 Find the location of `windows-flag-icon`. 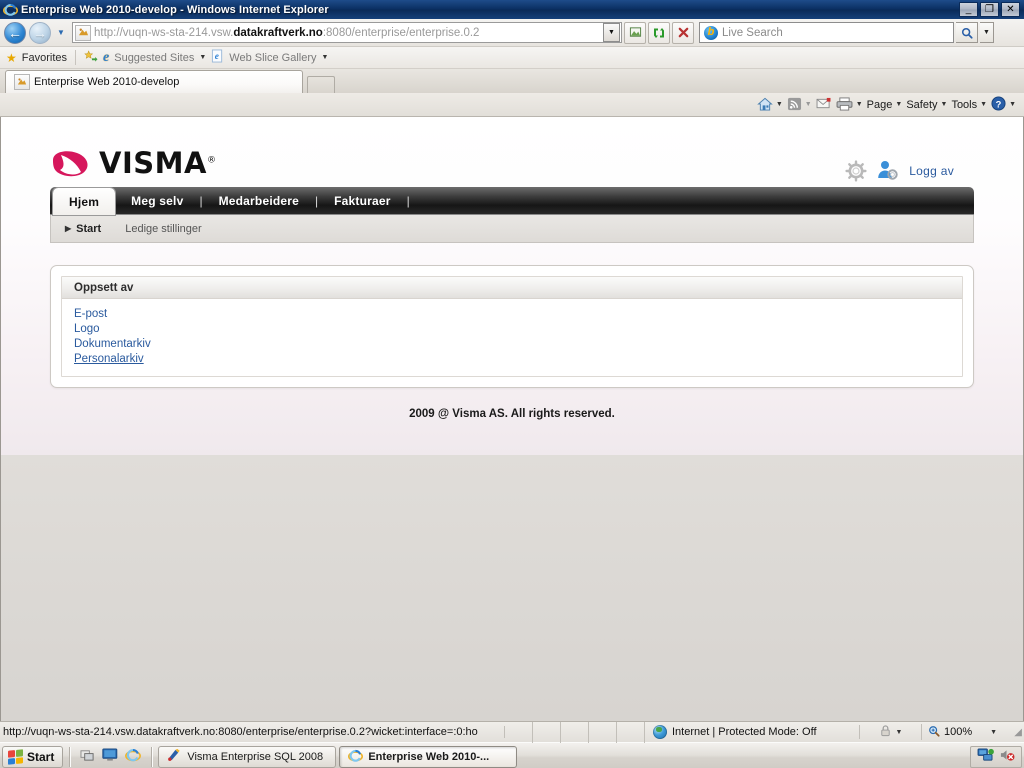

windows-flag-icon is located at coordinates (15, 756).